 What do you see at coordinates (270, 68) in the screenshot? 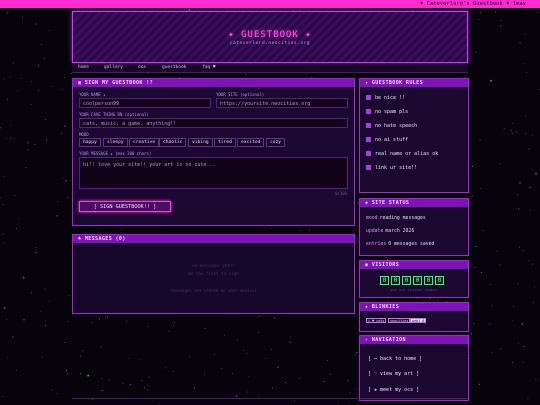
I see `top-nav: home gallery ocs guestbook faq ♥` at bounding box center [270, 68].